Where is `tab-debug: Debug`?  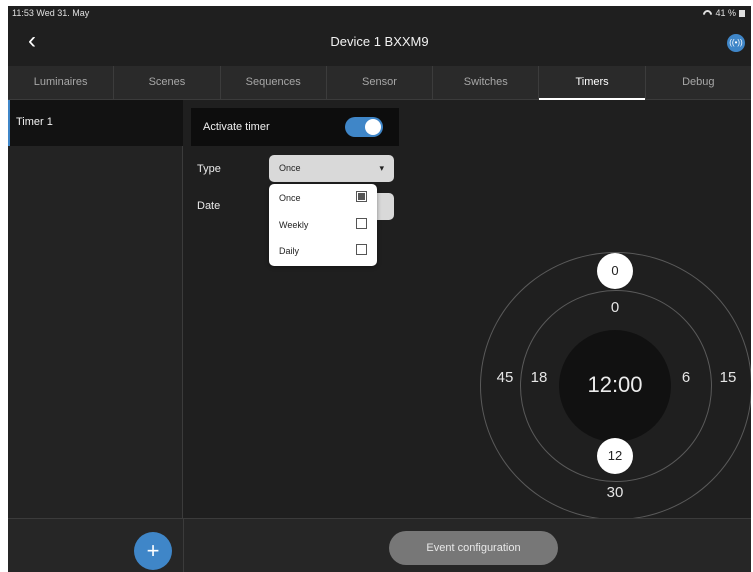
tab-debug: Debug is located at coordinates (698, 82).